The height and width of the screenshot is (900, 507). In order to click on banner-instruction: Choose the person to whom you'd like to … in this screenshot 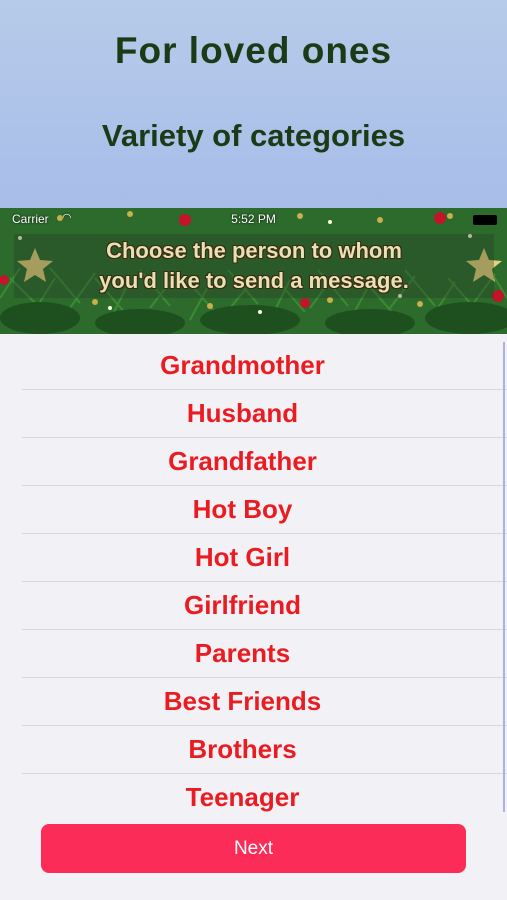, I will do `click(254, 266)`.